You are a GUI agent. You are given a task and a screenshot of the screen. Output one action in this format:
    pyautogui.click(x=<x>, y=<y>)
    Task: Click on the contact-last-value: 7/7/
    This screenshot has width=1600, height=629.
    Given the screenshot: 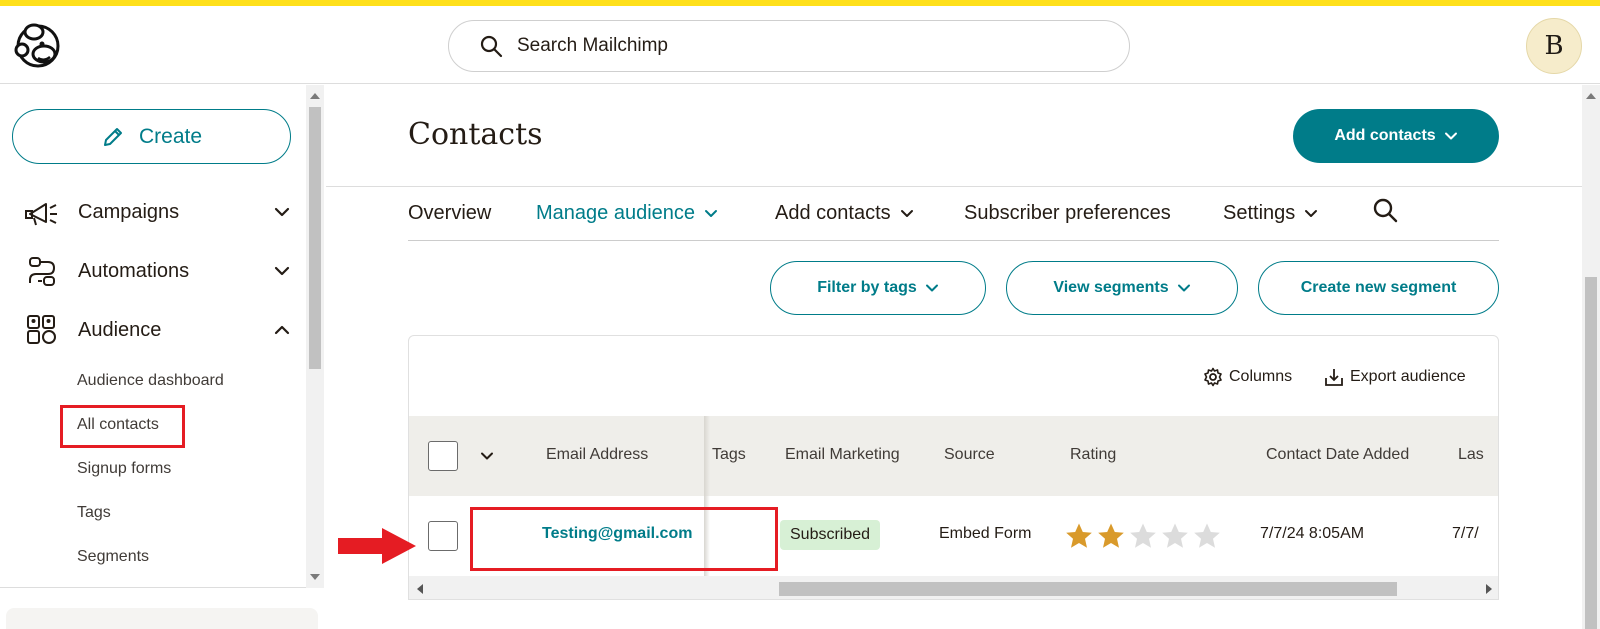 What is the action you would take?
    pyautogui.click(x=1465, y=533)
    